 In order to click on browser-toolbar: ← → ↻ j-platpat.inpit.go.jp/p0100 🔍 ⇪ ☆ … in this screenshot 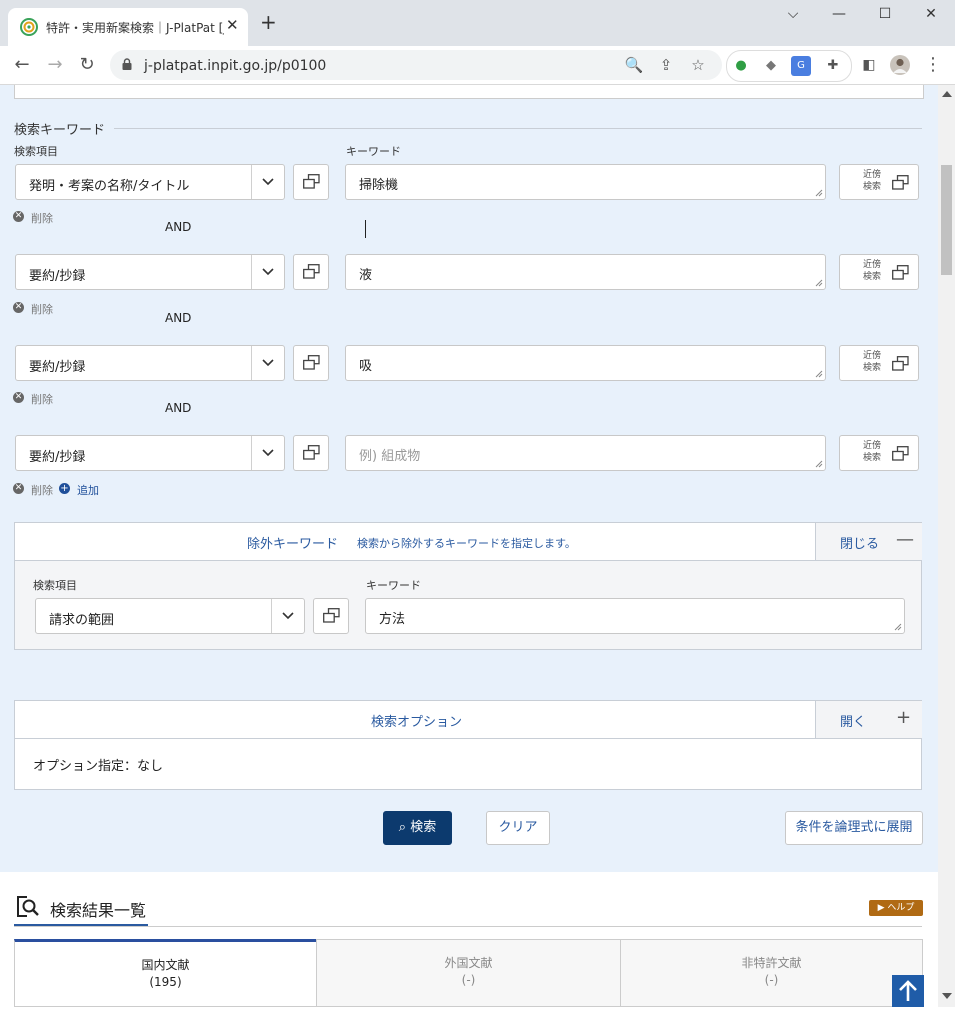, I will do `click(477, 65)`.